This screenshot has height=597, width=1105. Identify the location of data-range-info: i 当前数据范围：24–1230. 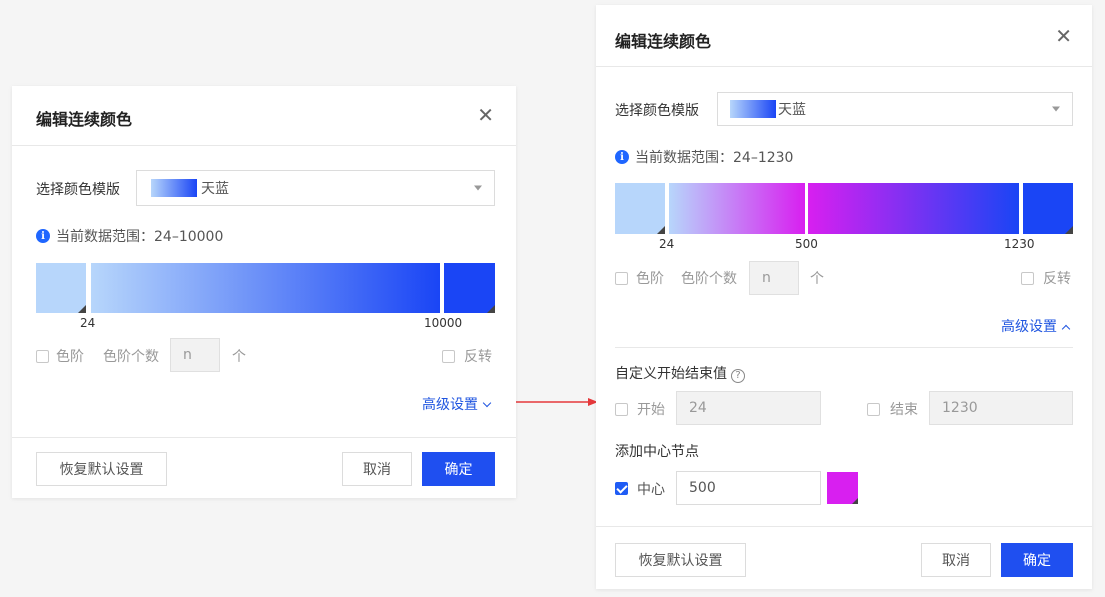
(704, 157).